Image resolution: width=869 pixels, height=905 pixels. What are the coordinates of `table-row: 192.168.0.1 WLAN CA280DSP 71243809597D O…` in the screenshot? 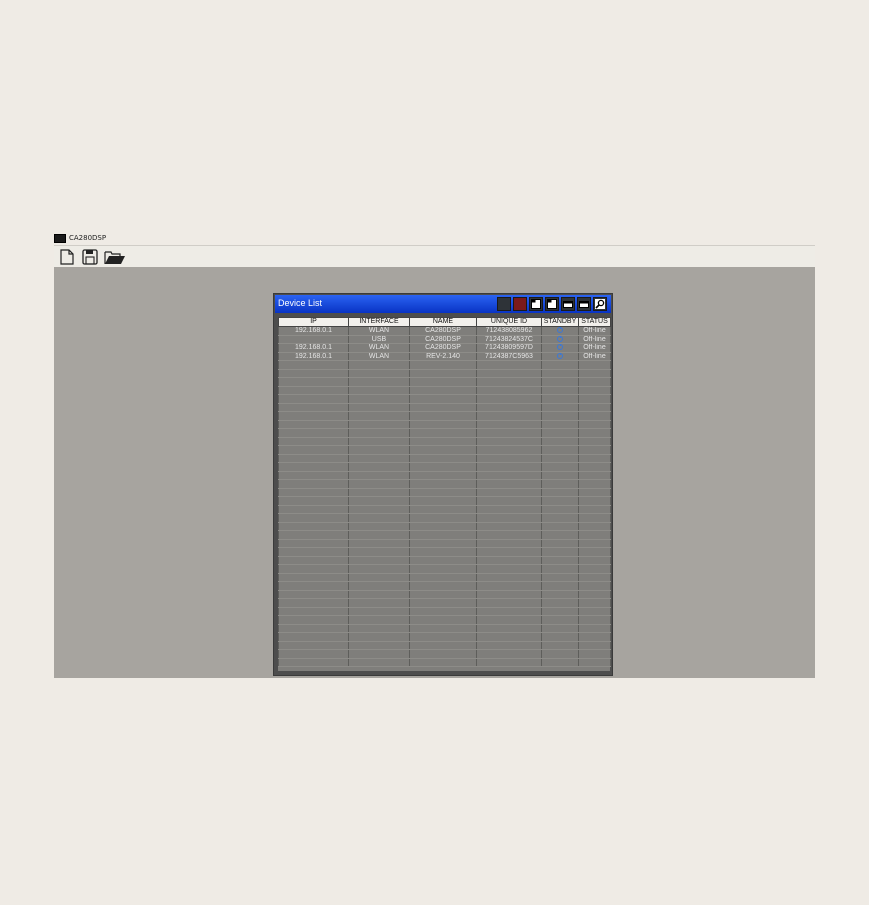 It's located at (444, 348).